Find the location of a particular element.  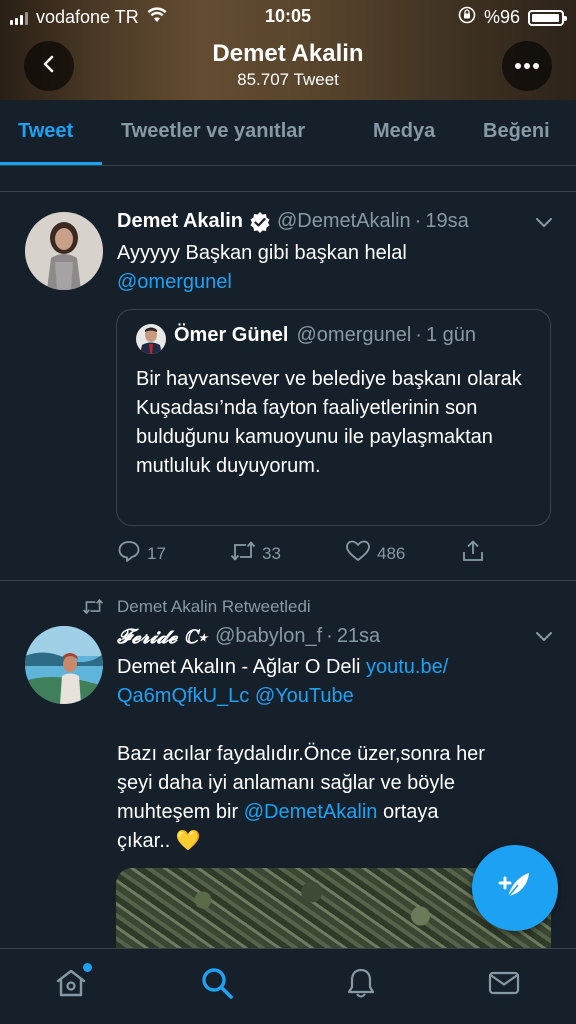

battery-percent: %96 is located at coordinates (501, 17).